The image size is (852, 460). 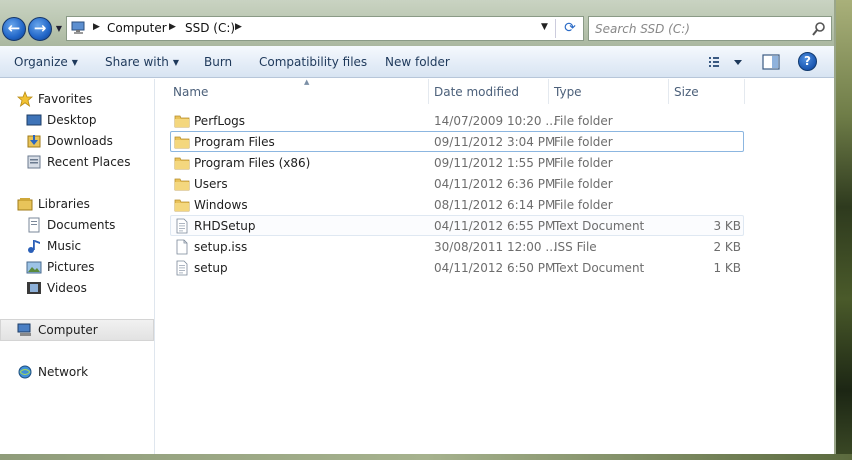 What do you see at coordinates (220, 121) in the screenshot?
I see `file-name: PerfLogs` at bounding box center [220, 121].